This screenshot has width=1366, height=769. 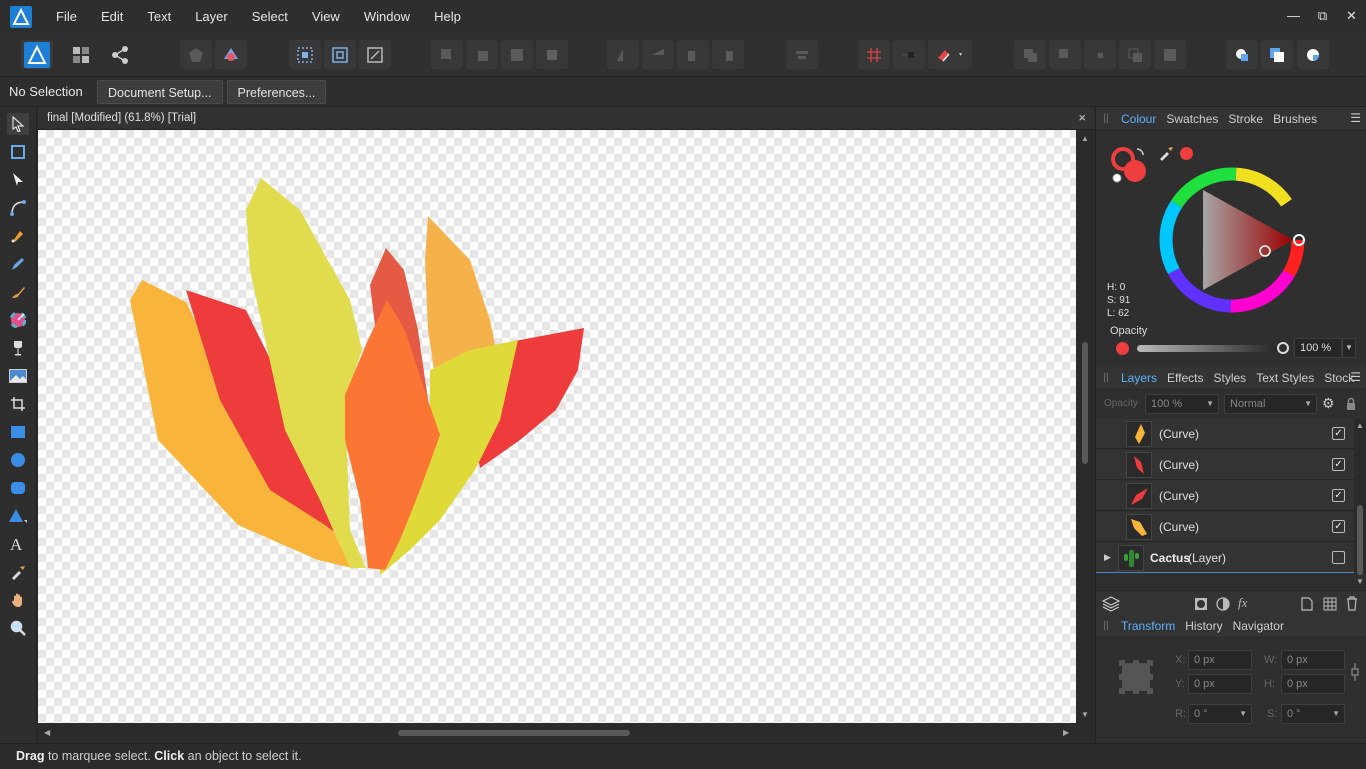 I want to click on fill-stroke-swatch-icon, so click(x=1130, y=165).